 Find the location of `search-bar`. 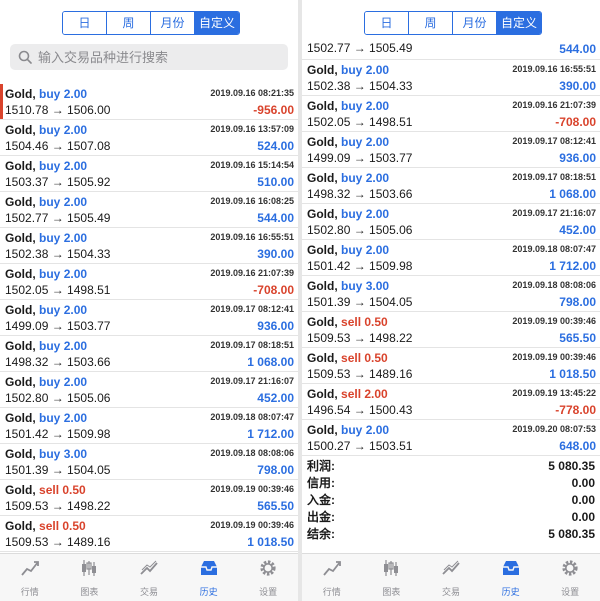

search-bar is located at coordinates (149, 57).